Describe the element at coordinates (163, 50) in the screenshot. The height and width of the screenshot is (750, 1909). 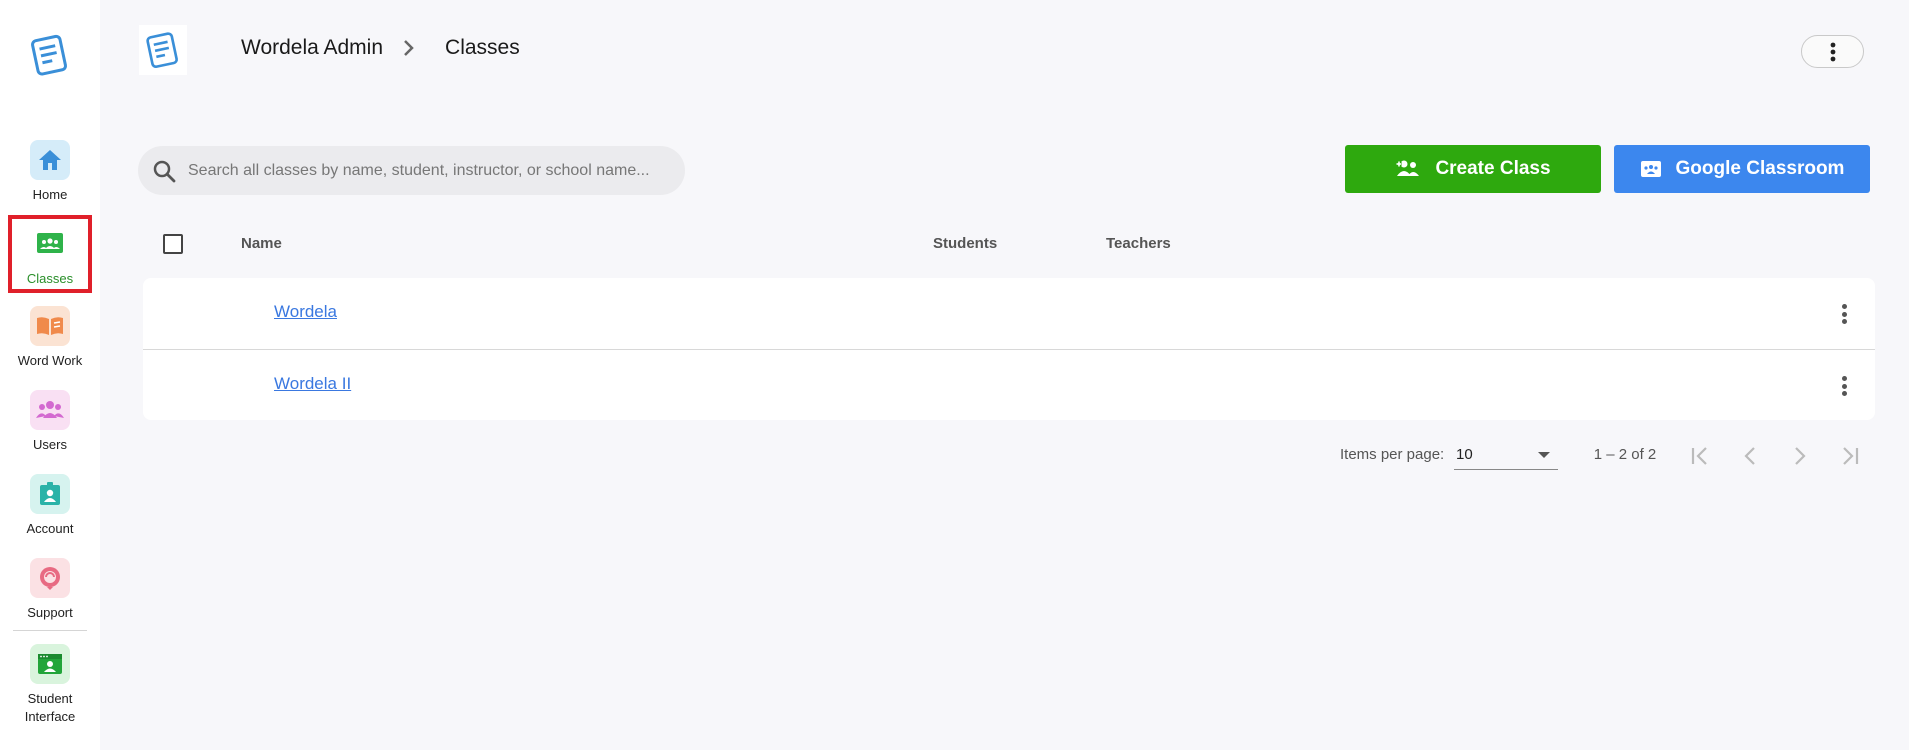
I see `brand-logo-icon` at that location.